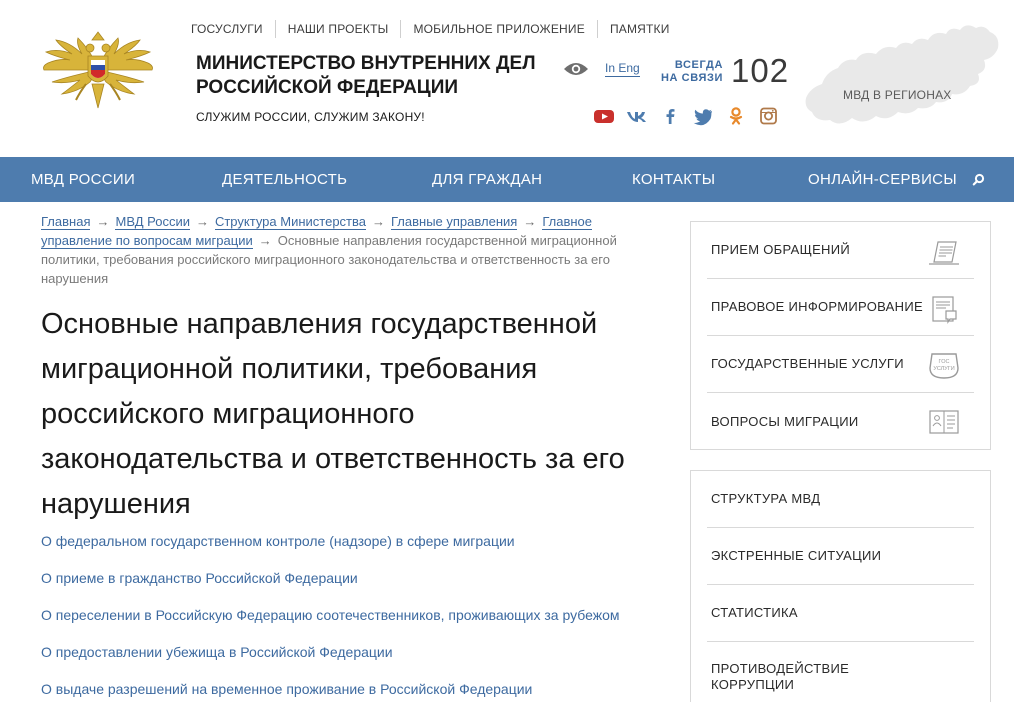 This screenshot has height=702, width=1014. What do you see at coordinates (807, 363) in the screenshot?
I see `sidebar-item-label: ГОСУДАРСТВЕННЫЕ УСЛУГИ` at bounding box center [807, 363].